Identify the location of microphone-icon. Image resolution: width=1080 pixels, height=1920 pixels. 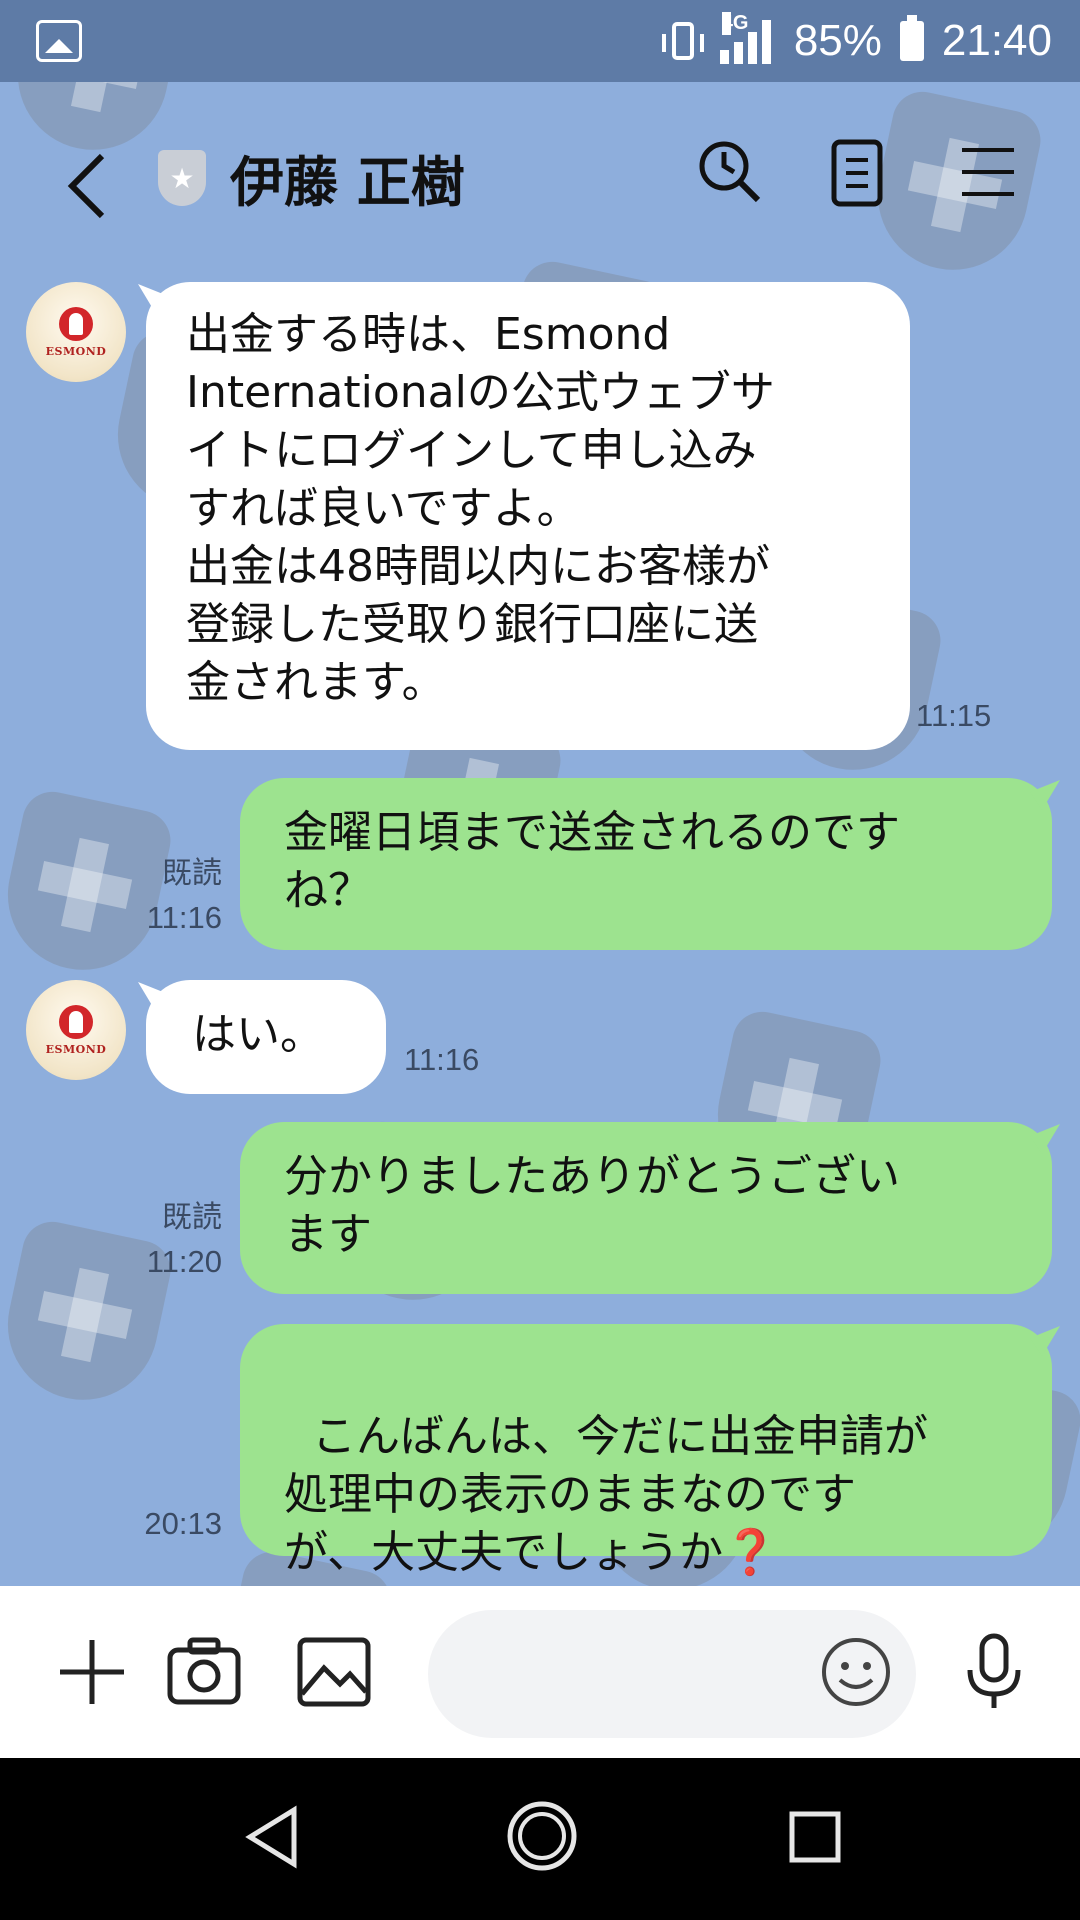
(994, 1672).